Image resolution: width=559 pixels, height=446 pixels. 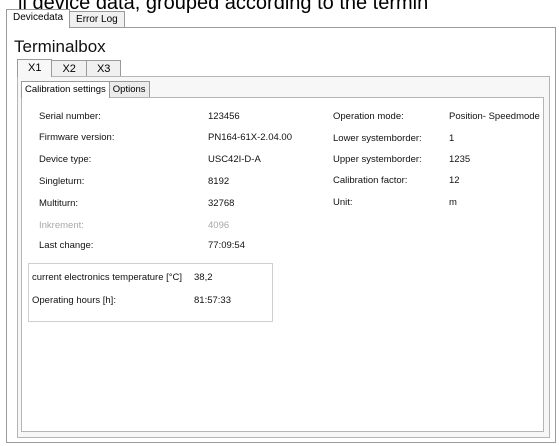 What do you see at coordinates (203, 277) in the screenshot?
I see `temperature-value: 38,2` at bounding box center [203, 277].